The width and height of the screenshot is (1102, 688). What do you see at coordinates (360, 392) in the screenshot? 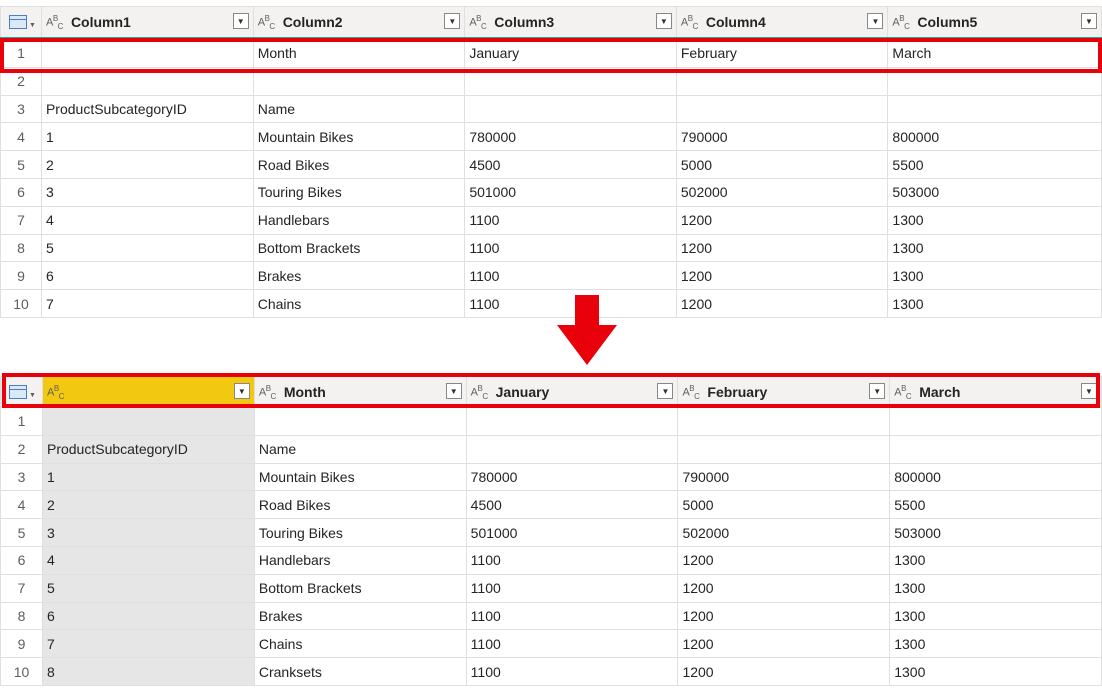
I see `column-header: ABC Month ▼` at bounding box center [360, 392].